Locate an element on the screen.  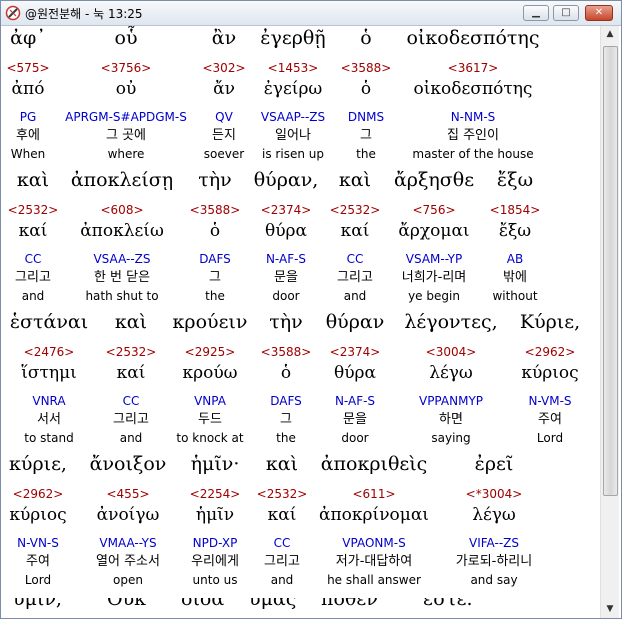
english-gloss: Lord is located at coordinates (550, 438).